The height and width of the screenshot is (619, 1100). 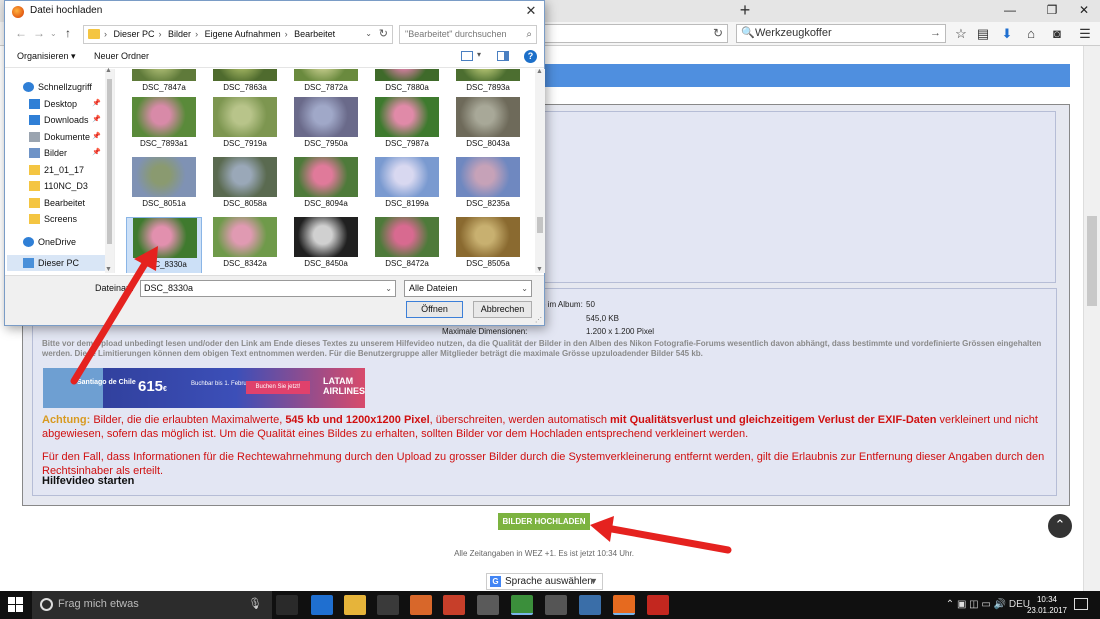 I want to click on explorer-icon, so click(x=355, y=605).